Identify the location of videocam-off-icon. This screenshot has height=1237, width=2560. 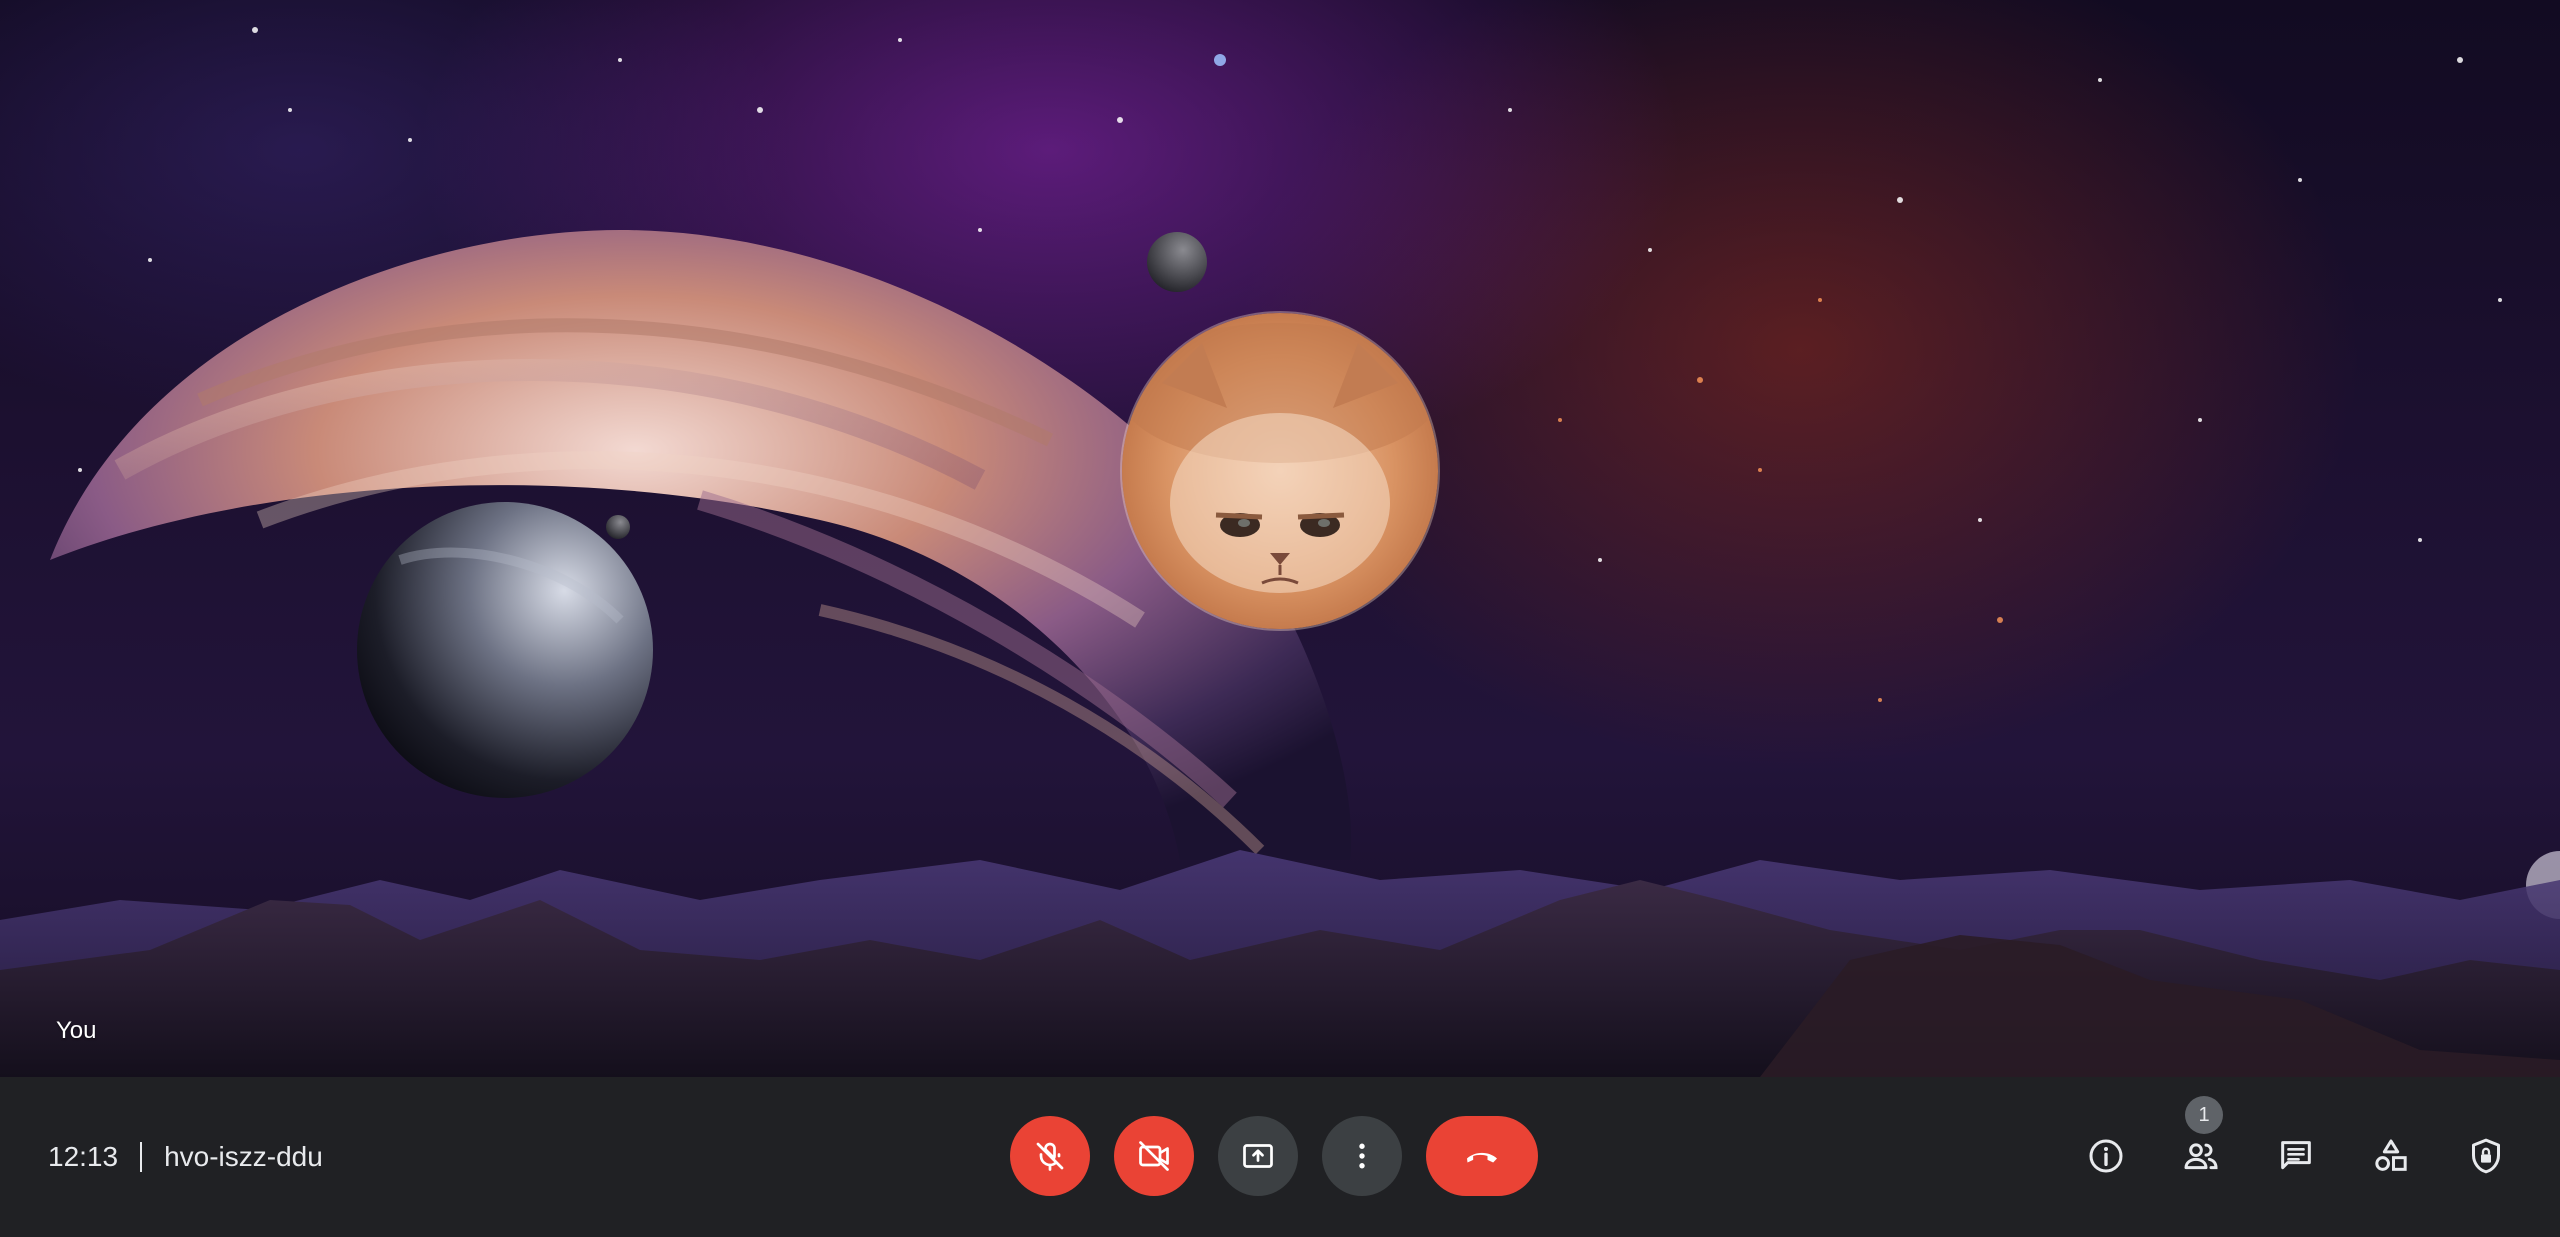
(1154, 1156).